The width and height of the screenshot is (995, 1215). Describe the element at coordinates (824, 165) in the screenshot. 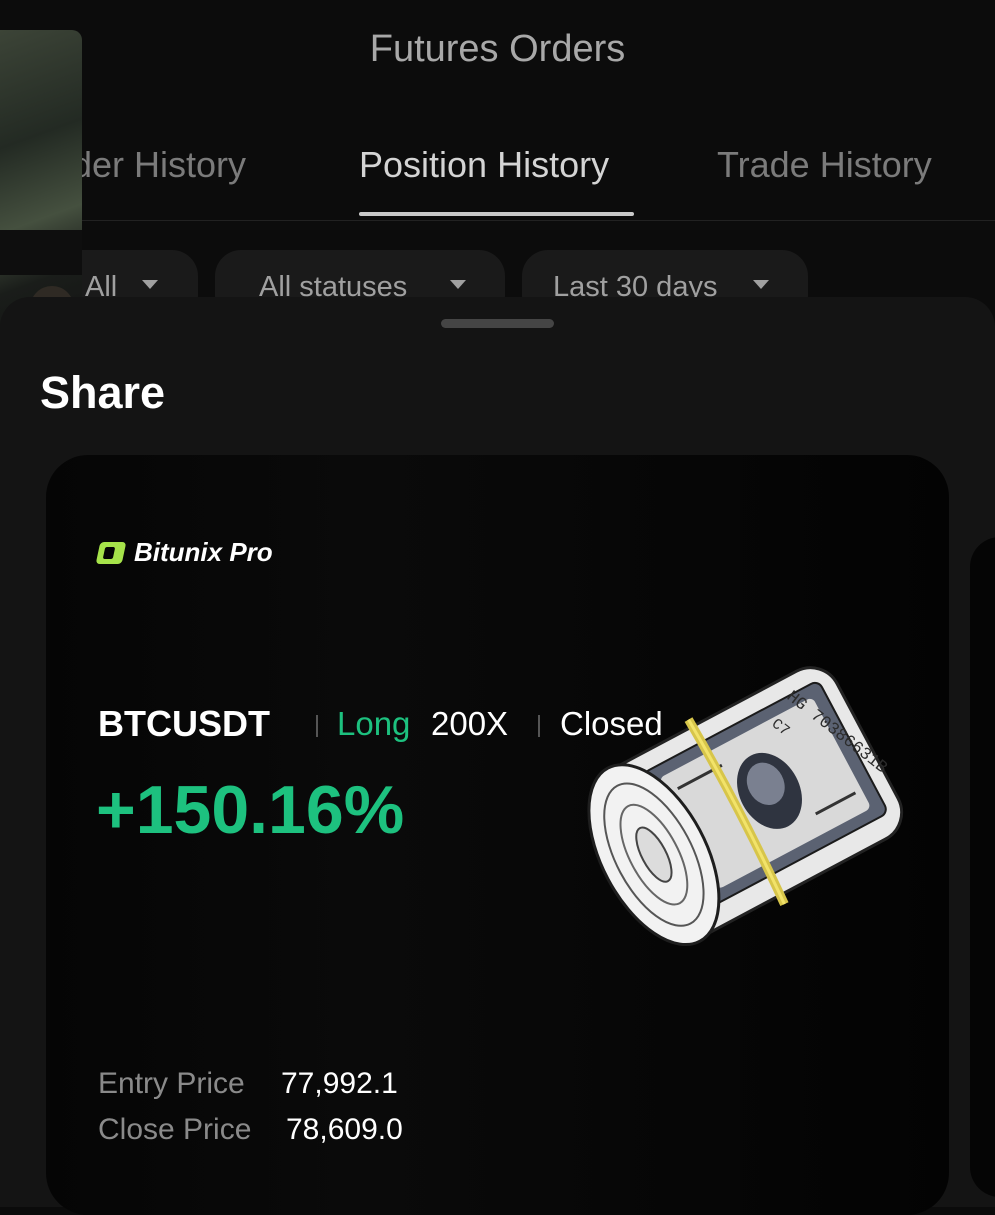

I see `tab-trade-history: Trade History` at that location.